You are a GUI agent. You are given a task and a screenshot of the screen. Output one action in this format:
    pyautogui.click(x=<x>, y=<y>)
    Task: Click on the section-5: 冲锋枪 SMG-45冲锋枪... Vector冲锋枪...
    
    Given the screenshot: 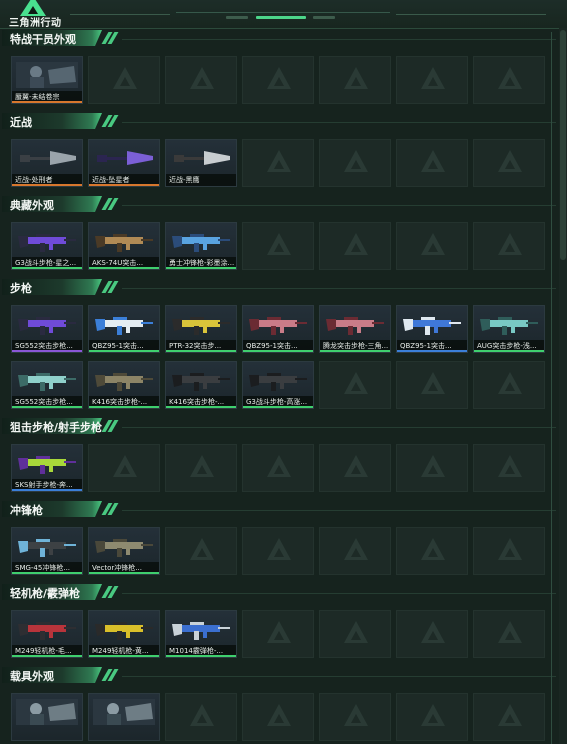 What is the action you would take?
    pyautogui.click(x=280, y=540)
    